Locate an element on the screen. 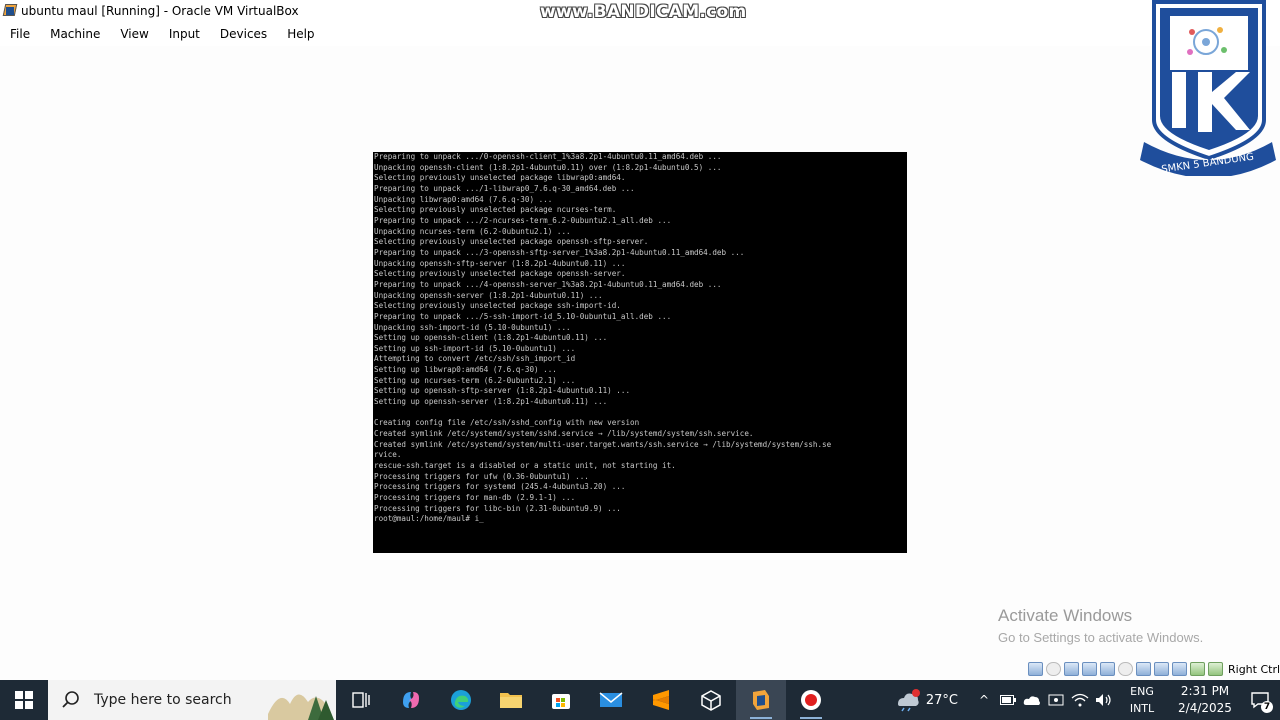 The image size is (1280, 720). sublime-text-button is located at coordinates (661, 700).